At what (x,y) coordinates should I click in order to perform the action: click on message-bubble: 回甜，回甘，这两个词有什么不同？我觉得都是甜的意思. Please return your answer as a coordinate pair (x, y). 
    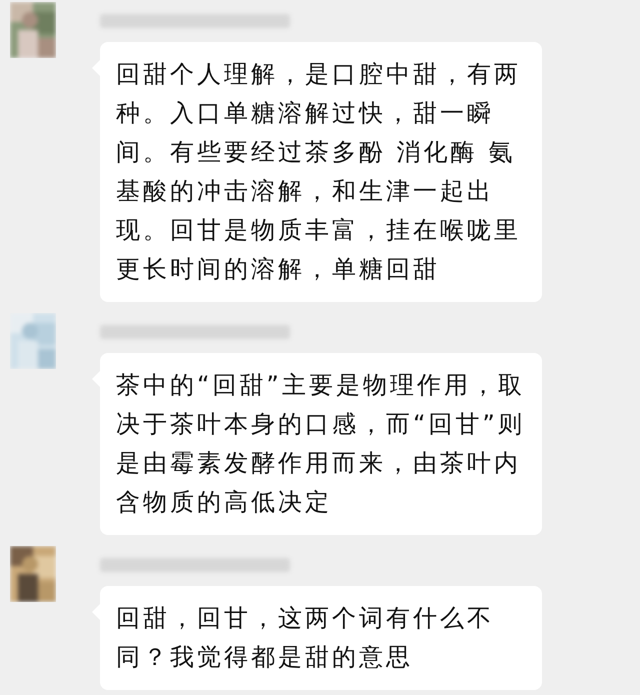
    Looking at the image, I should click on (321, 638).